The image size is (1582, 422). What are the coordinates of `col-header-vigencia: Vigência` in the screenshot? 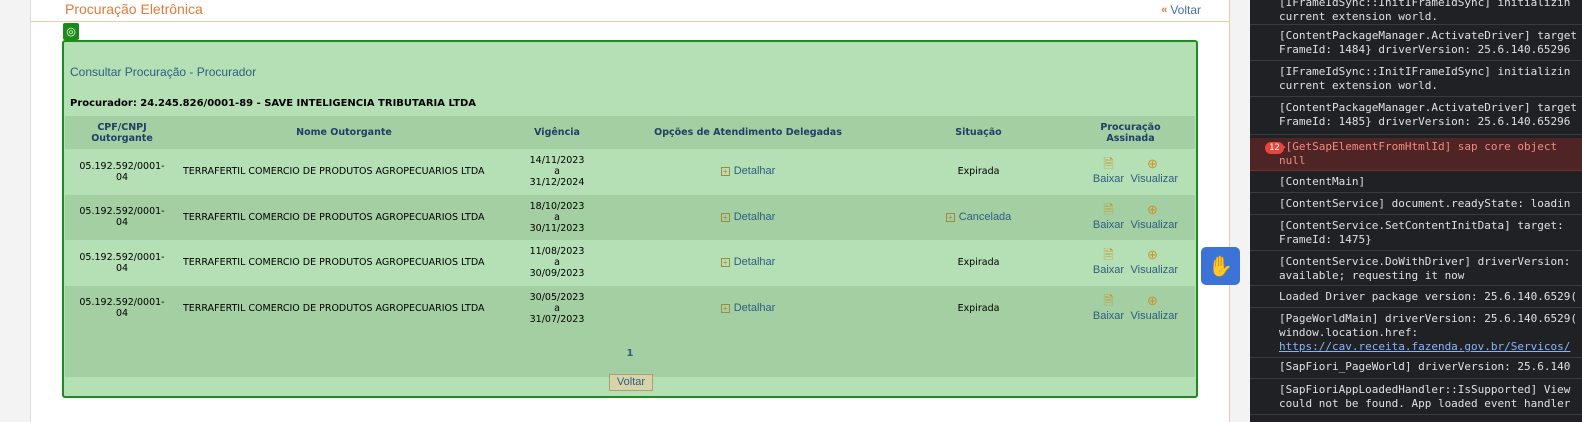 It's located at (557, 132).